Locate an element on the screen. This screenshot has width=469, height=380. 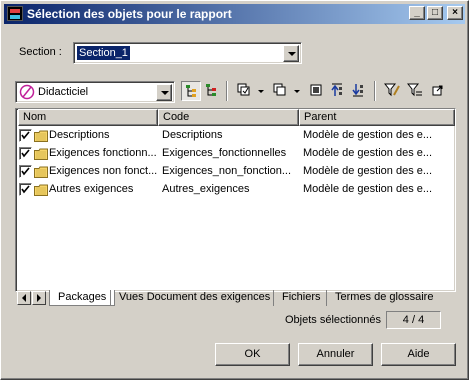
filter-selection-button is located at coordinates (317, 91).